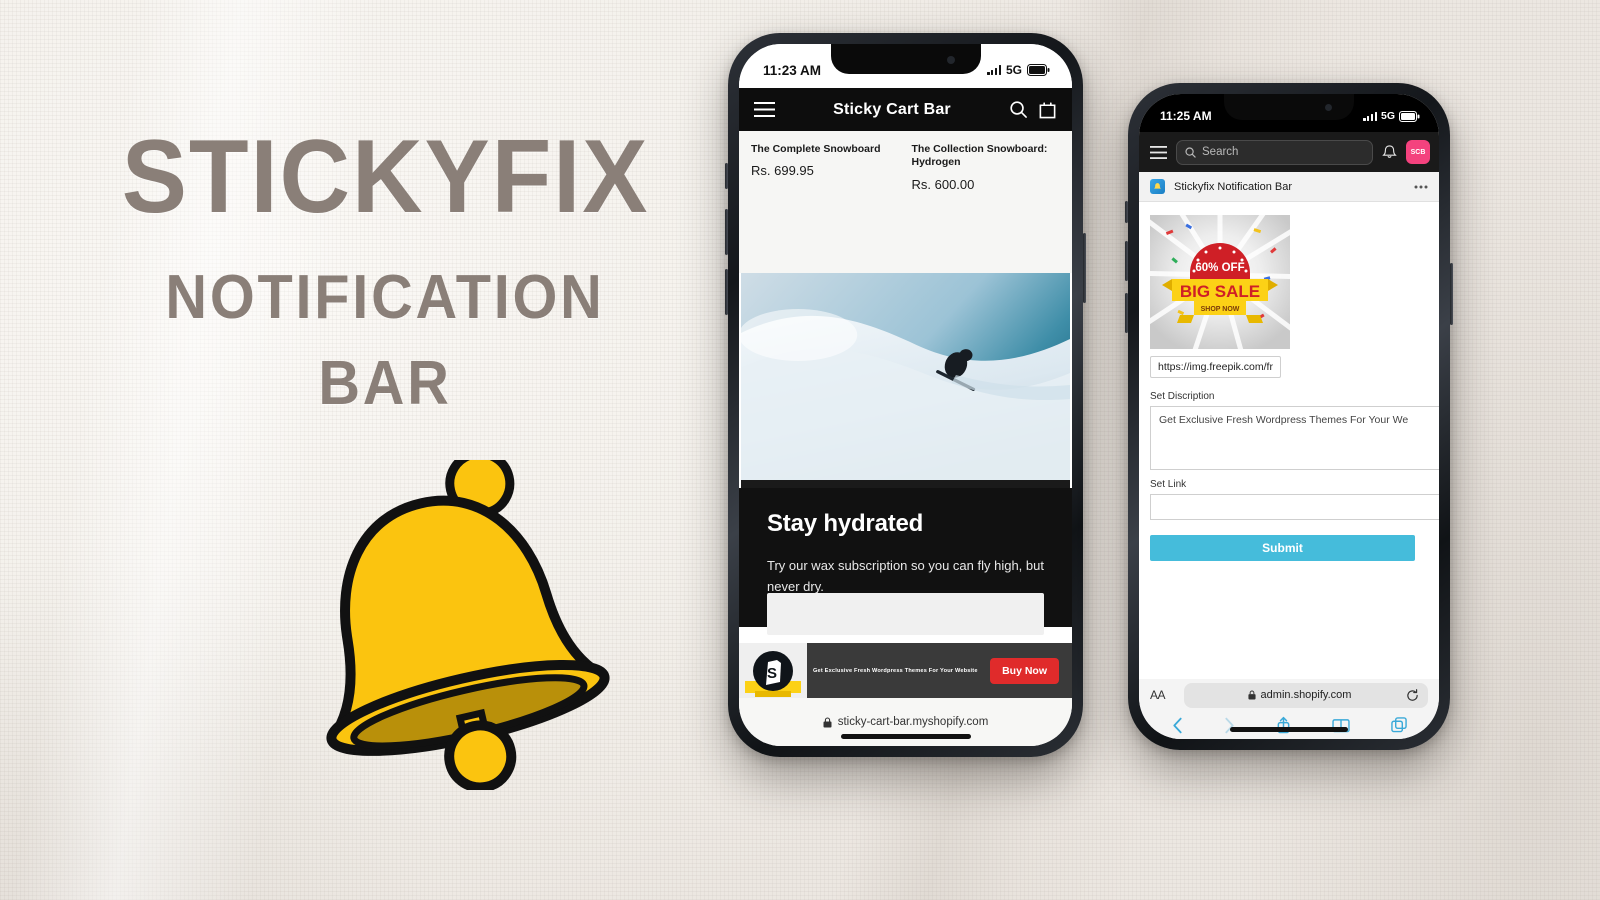 The image size is (1600, 900). What do you see at coordinates (1451, 294) in the screenshot?
I see `phone2-power-button` at bounding box center [1451, 294].